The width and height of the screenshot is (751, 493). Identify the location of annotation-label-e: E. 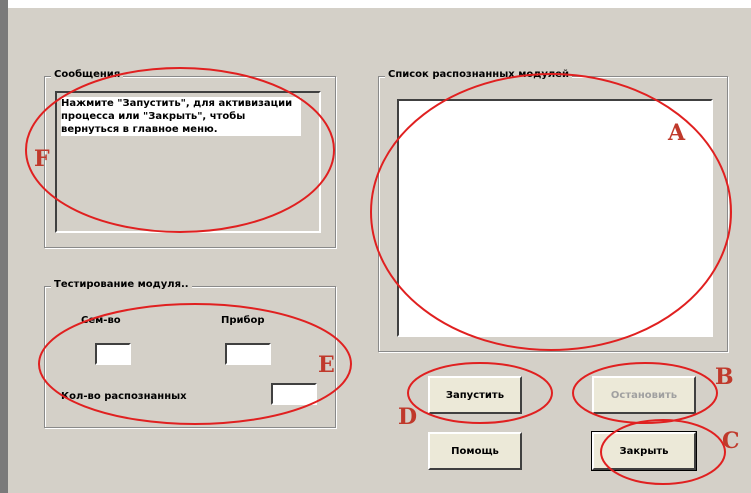
(326, 365).